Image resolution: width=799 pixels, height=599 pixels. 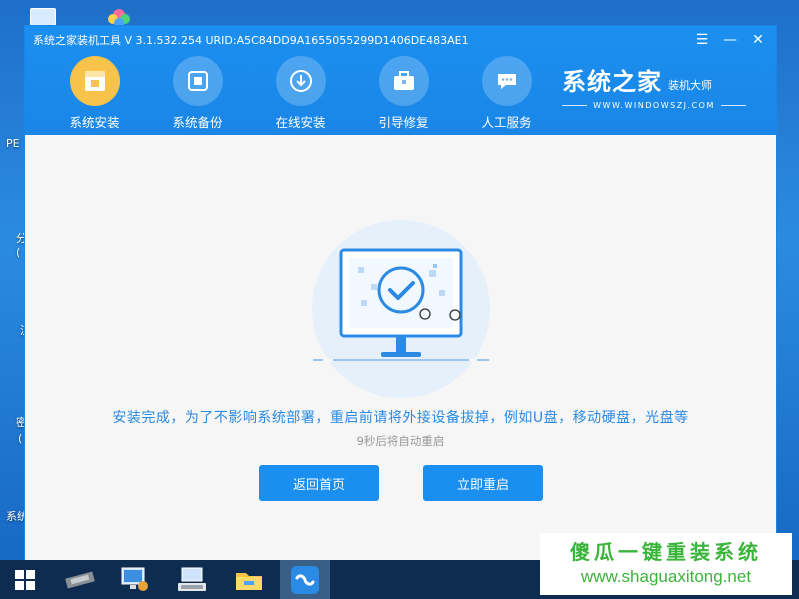 I want to click on download-icon, so click(x=300, y=81).